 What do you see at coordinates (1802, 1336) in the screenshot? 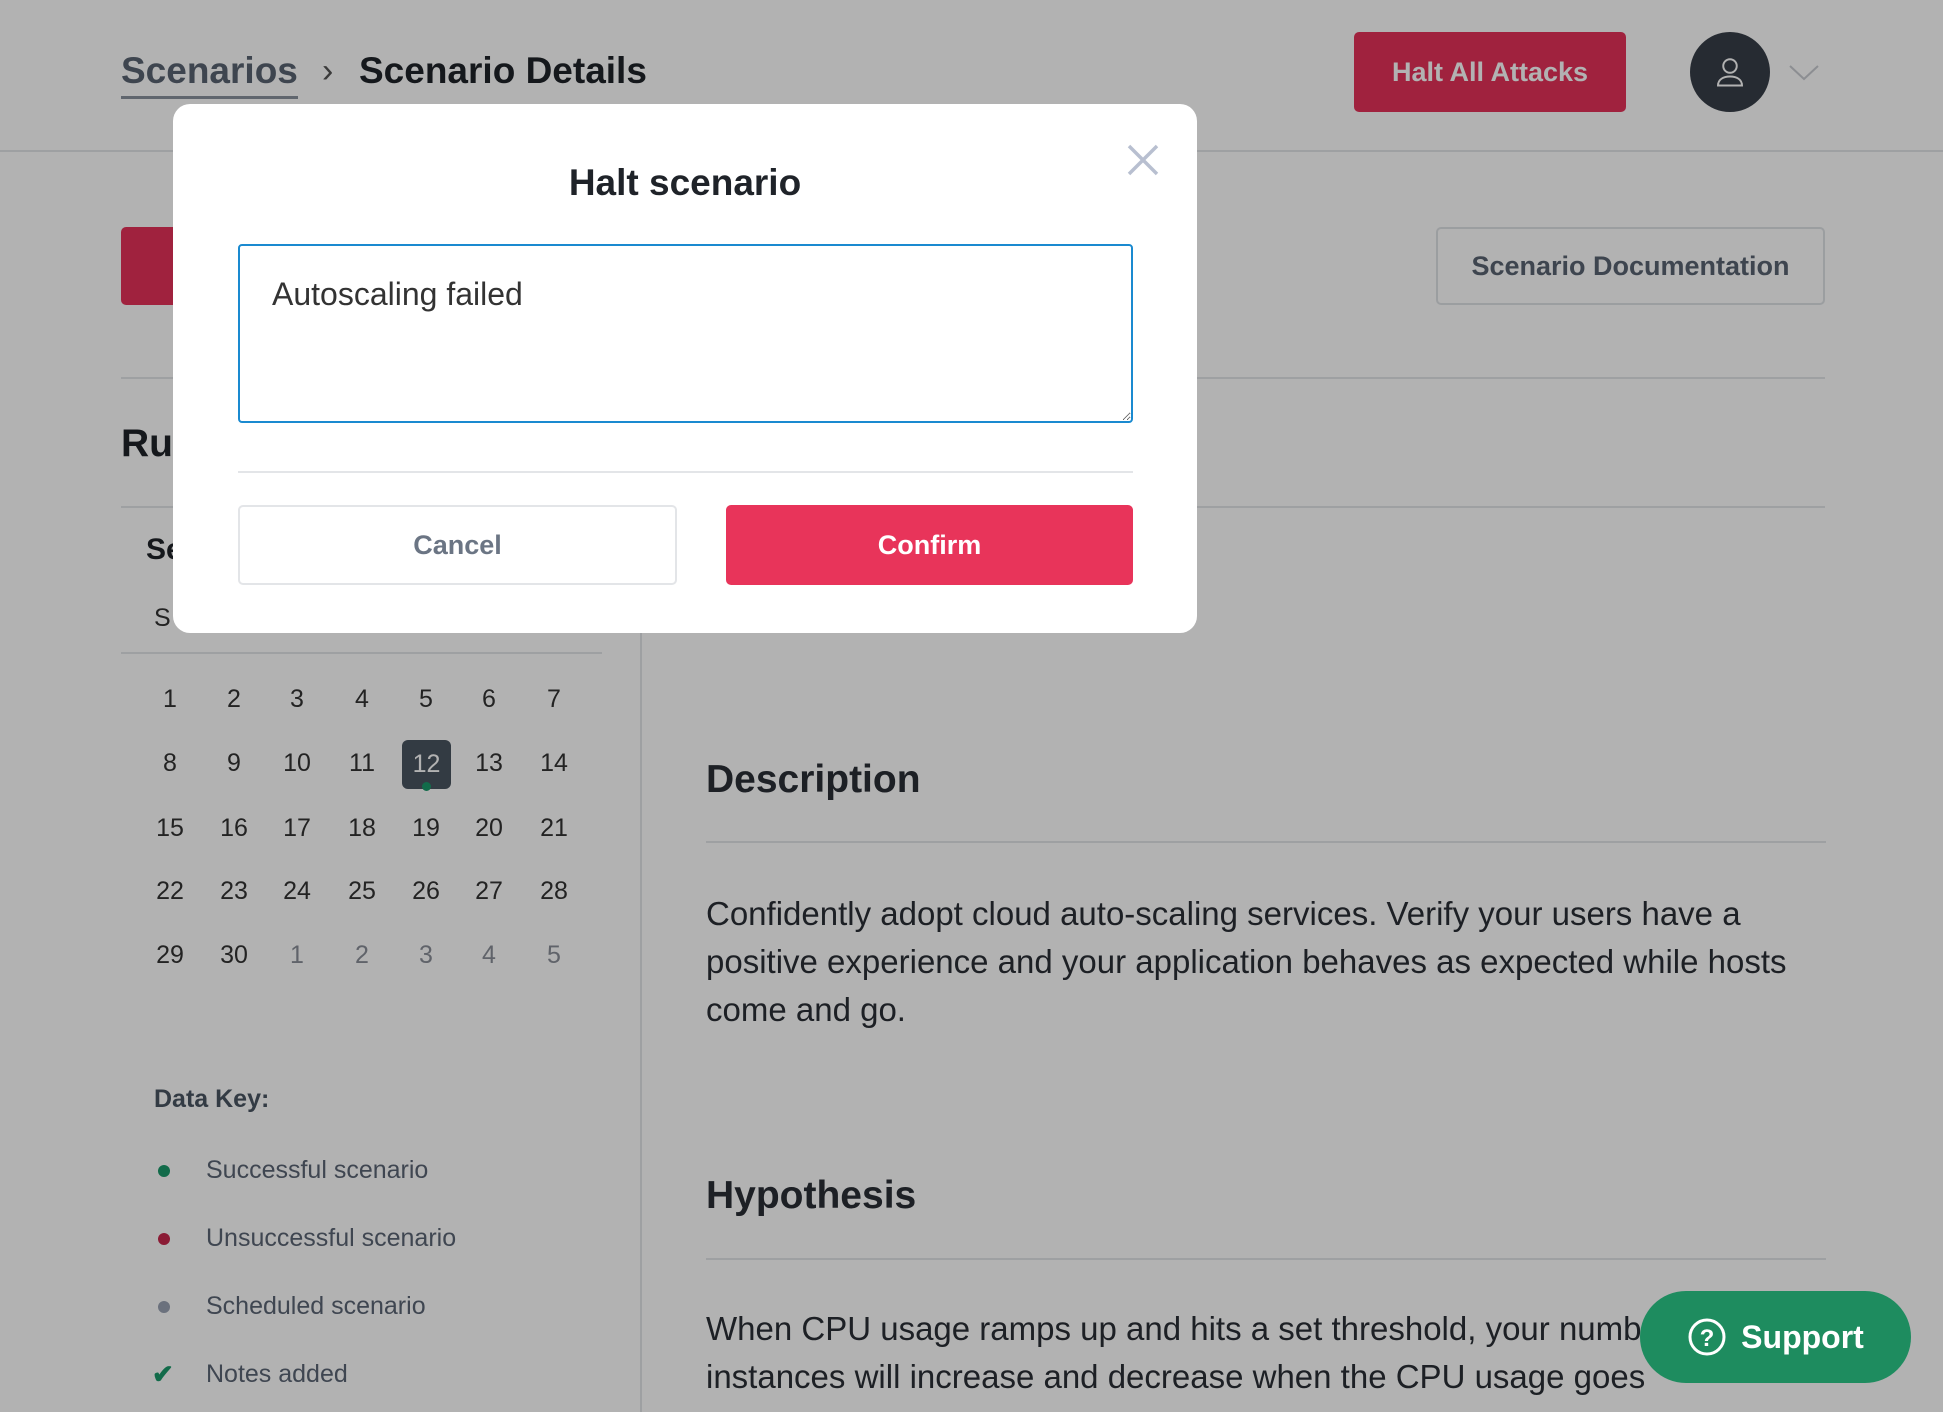
I see `support-label: Support` at bounding box center [1802, 1336].